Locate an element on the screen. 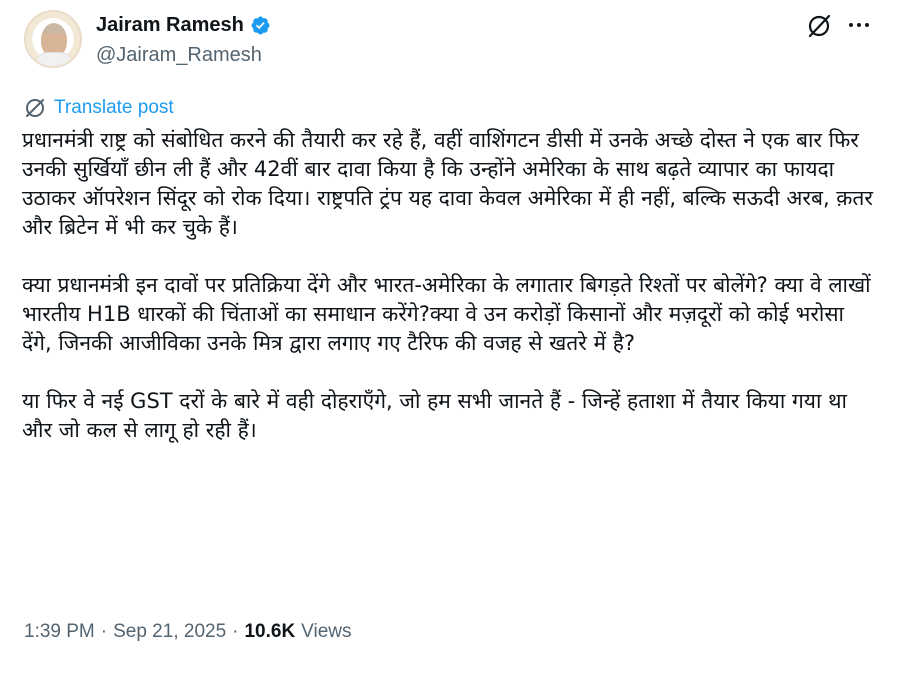 This screenshot has height=685, width=897. post-date: Sep 21, 2025 is located at coordinates (169, 632).